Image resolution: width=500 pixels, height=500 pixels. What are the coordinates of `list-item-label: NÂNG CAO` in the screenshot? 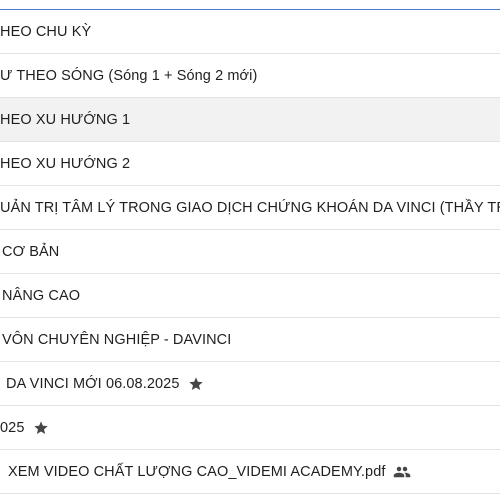 It's located at (41, 295).